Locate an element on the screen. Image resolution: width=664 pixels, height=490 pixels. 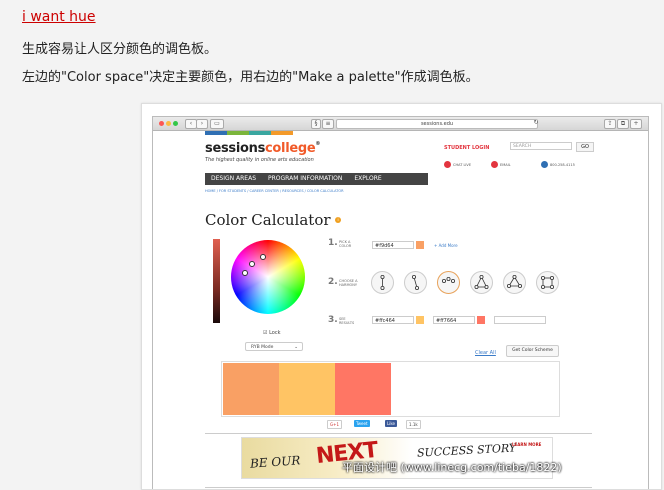
logo-suffix: ® is located at coordinates (318, 144).